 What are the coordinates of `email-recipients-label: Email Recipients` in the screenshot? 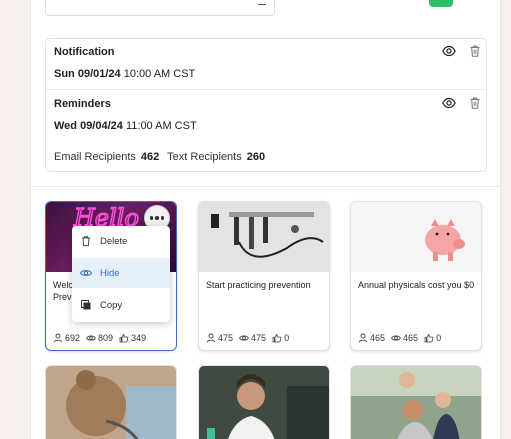 It's located at (95, 157).